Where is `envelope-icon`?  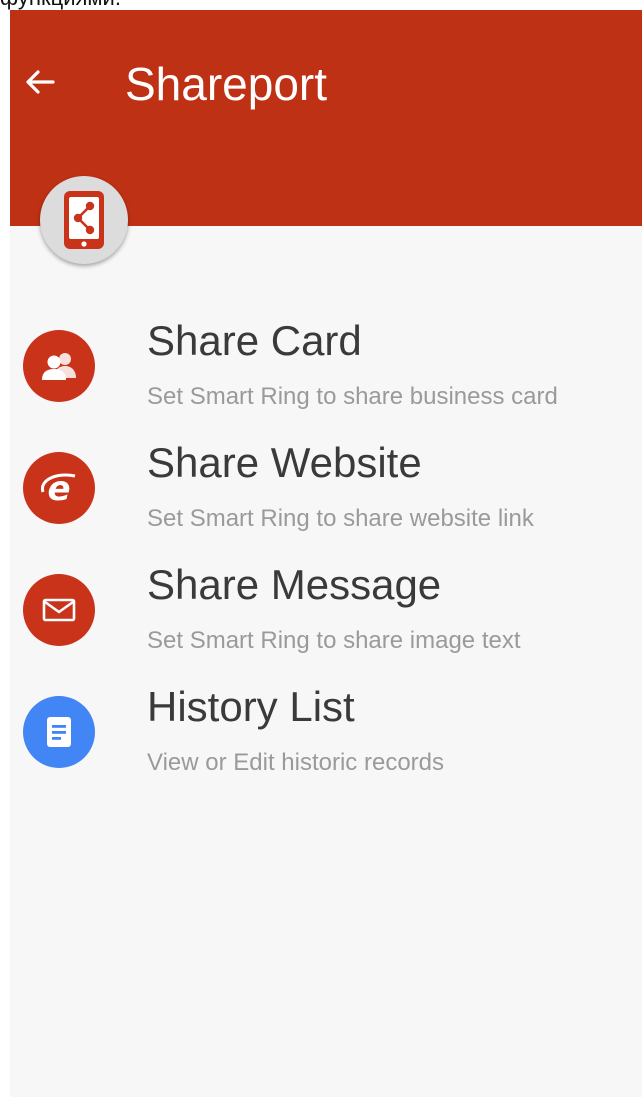 envelope-icon is located at coordinates (59, 610).